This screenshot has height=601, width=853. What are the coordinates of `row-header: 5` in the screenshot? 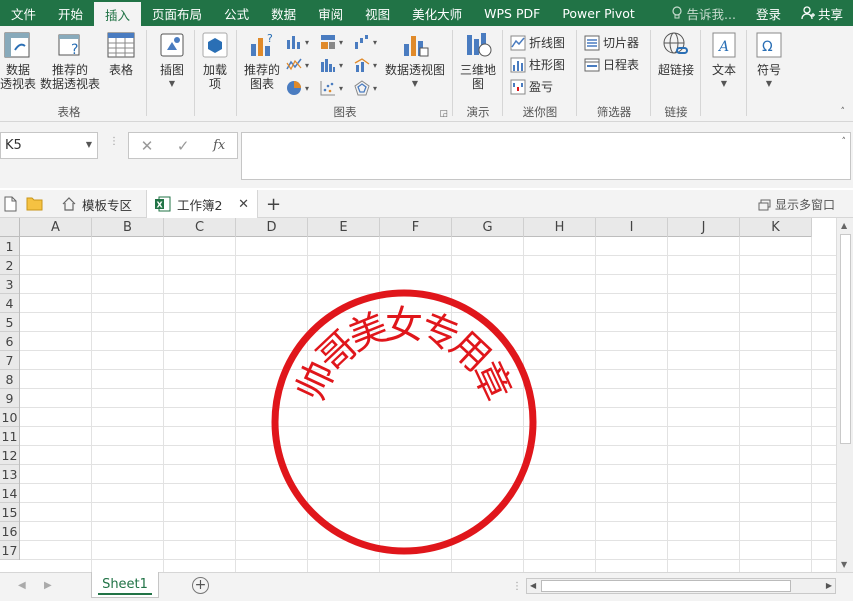 It's located at (9, 322).